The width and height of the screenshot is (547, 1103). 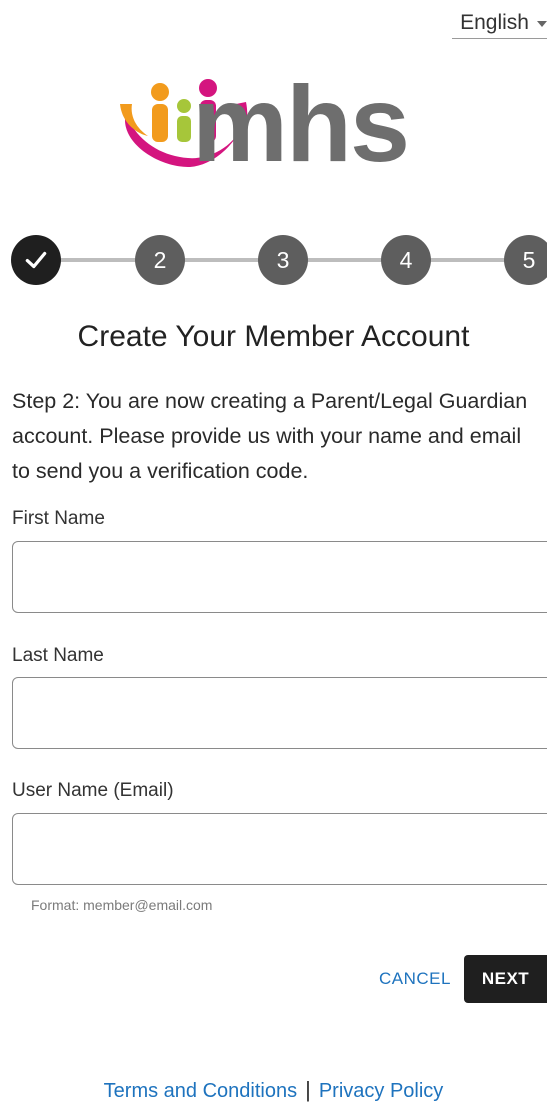 I want to click on language-selector: English, so click(x=499, y=23).